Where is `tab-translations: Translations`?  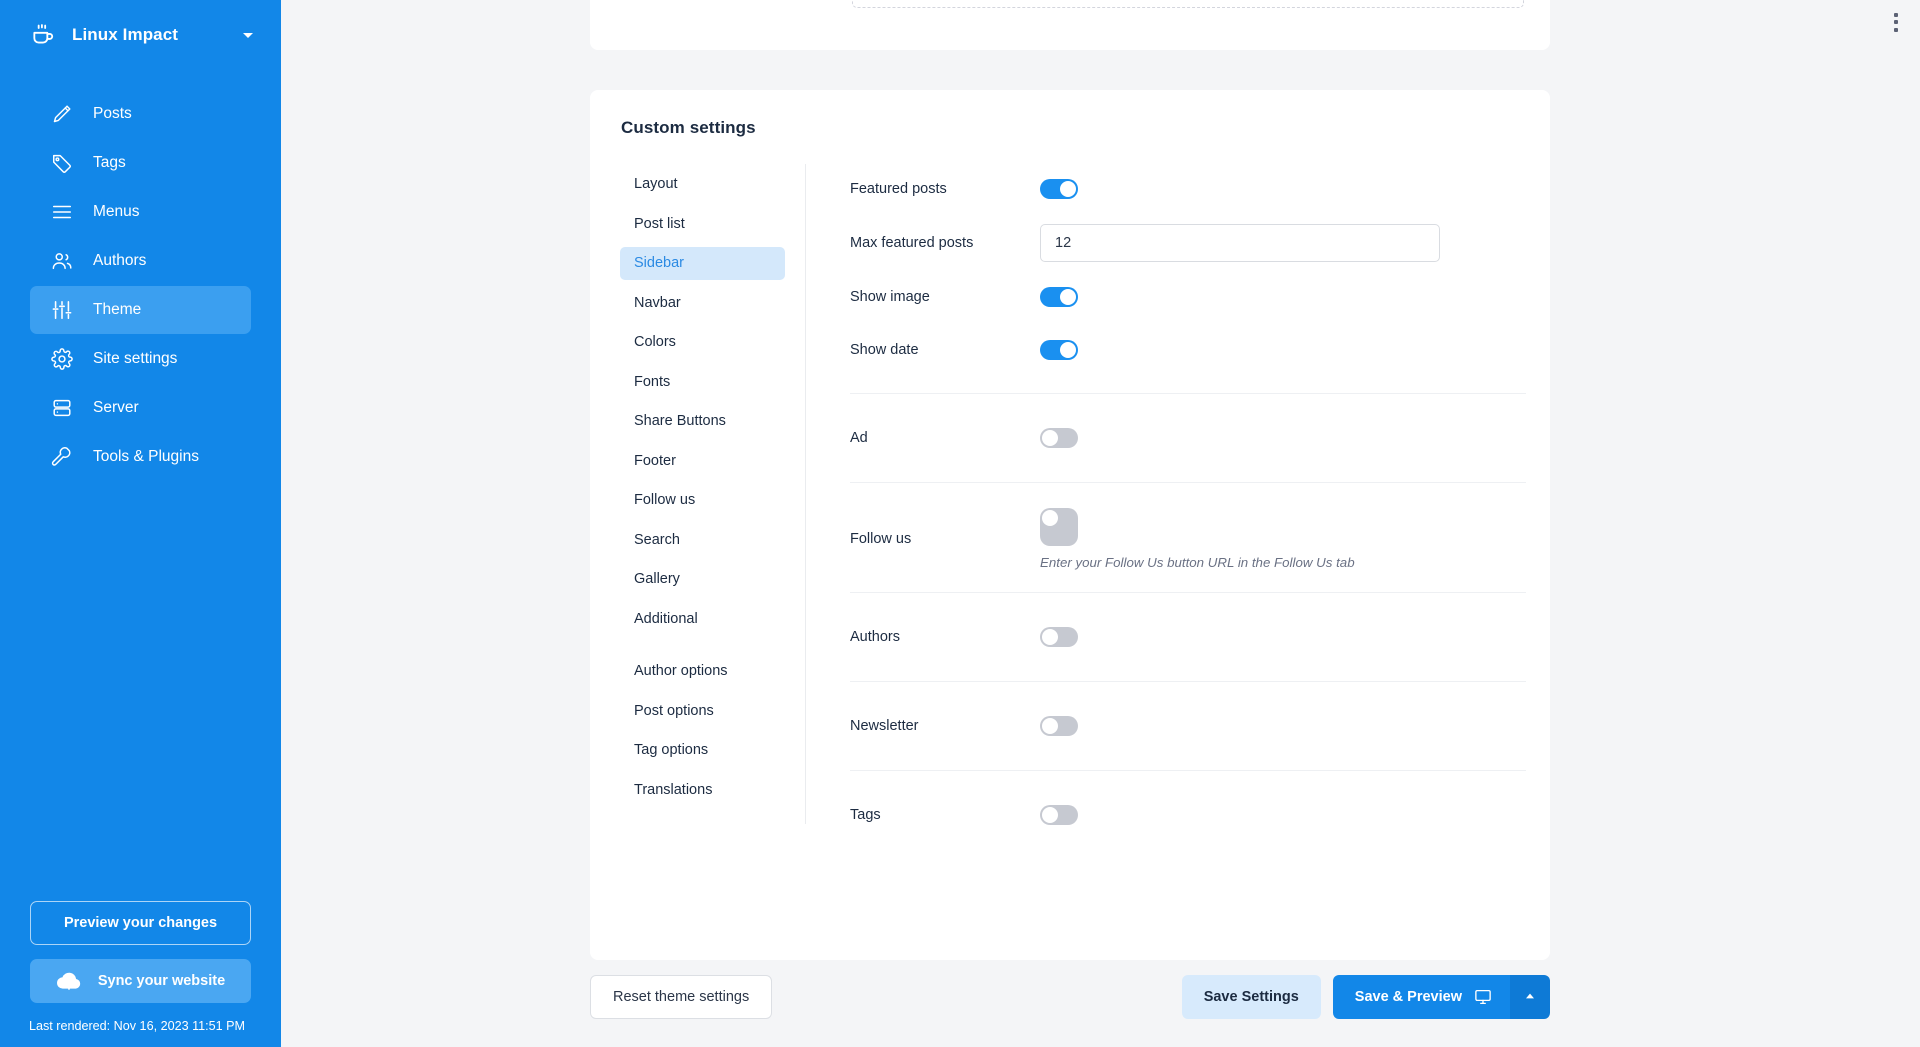
tab-translations: Translations is located at coordinates (702, 790).